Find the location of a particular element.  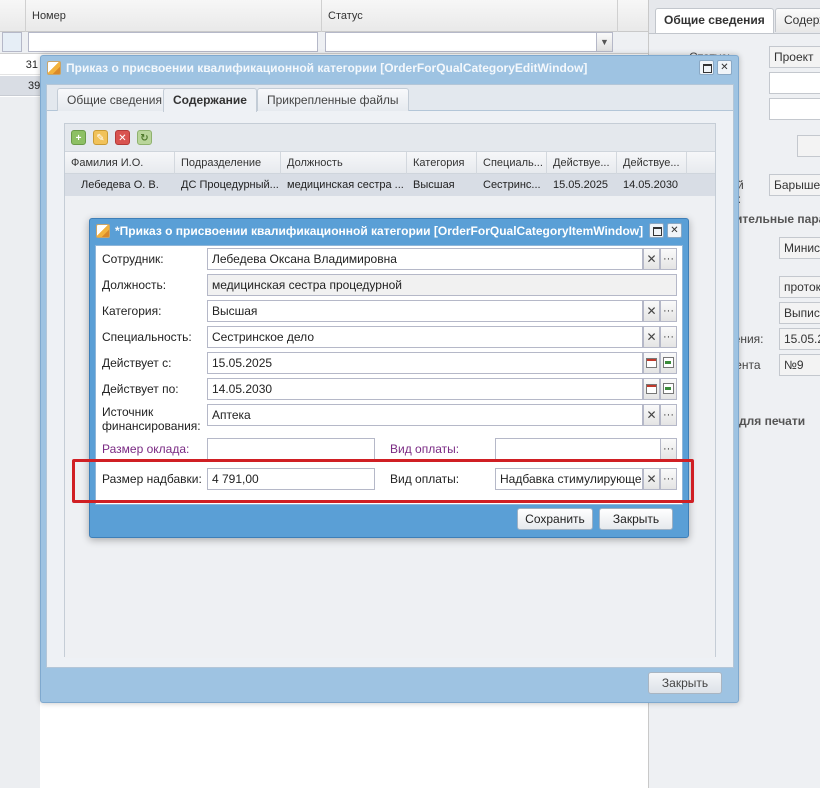

funding-row: Источник финансирования: Аптека ✕ ··· is located at coordinates (389, 419).